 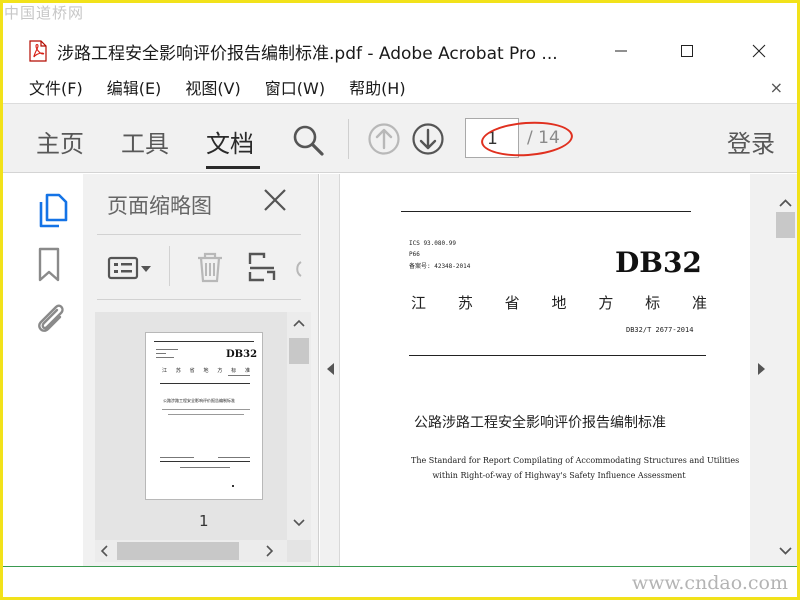 I want to click on pages-icon, so click(x=52, y=210).